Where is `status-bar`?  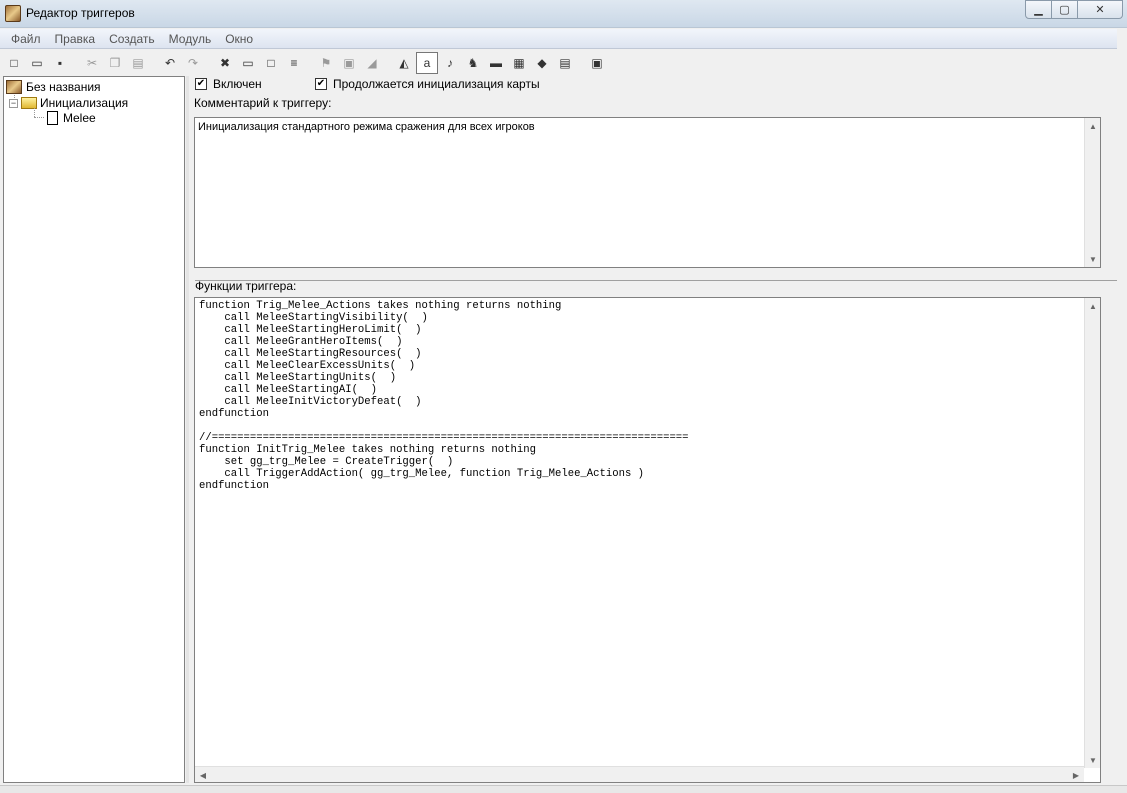
status-bar is located at coordinates (563, 789).